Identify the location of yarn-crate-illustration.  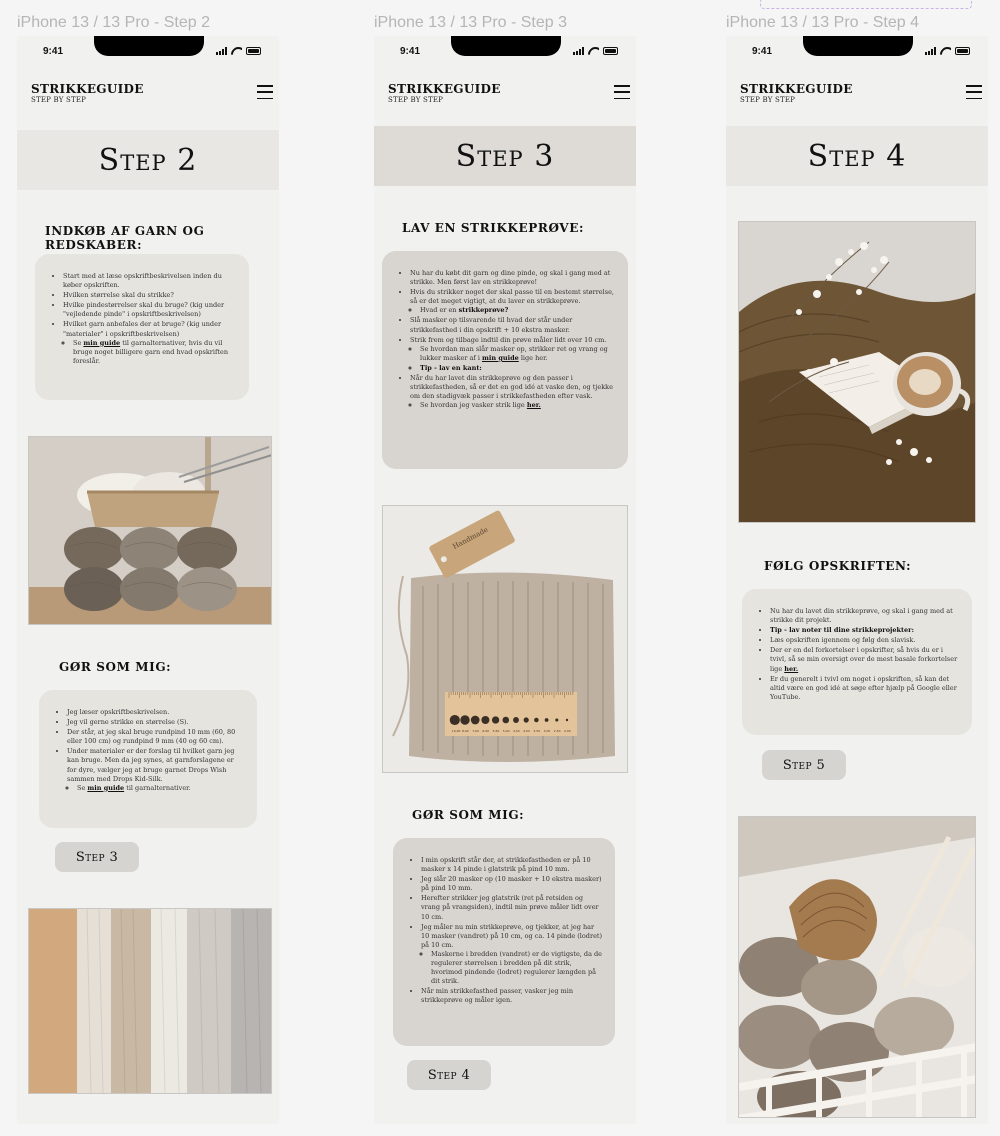
(857, 967).